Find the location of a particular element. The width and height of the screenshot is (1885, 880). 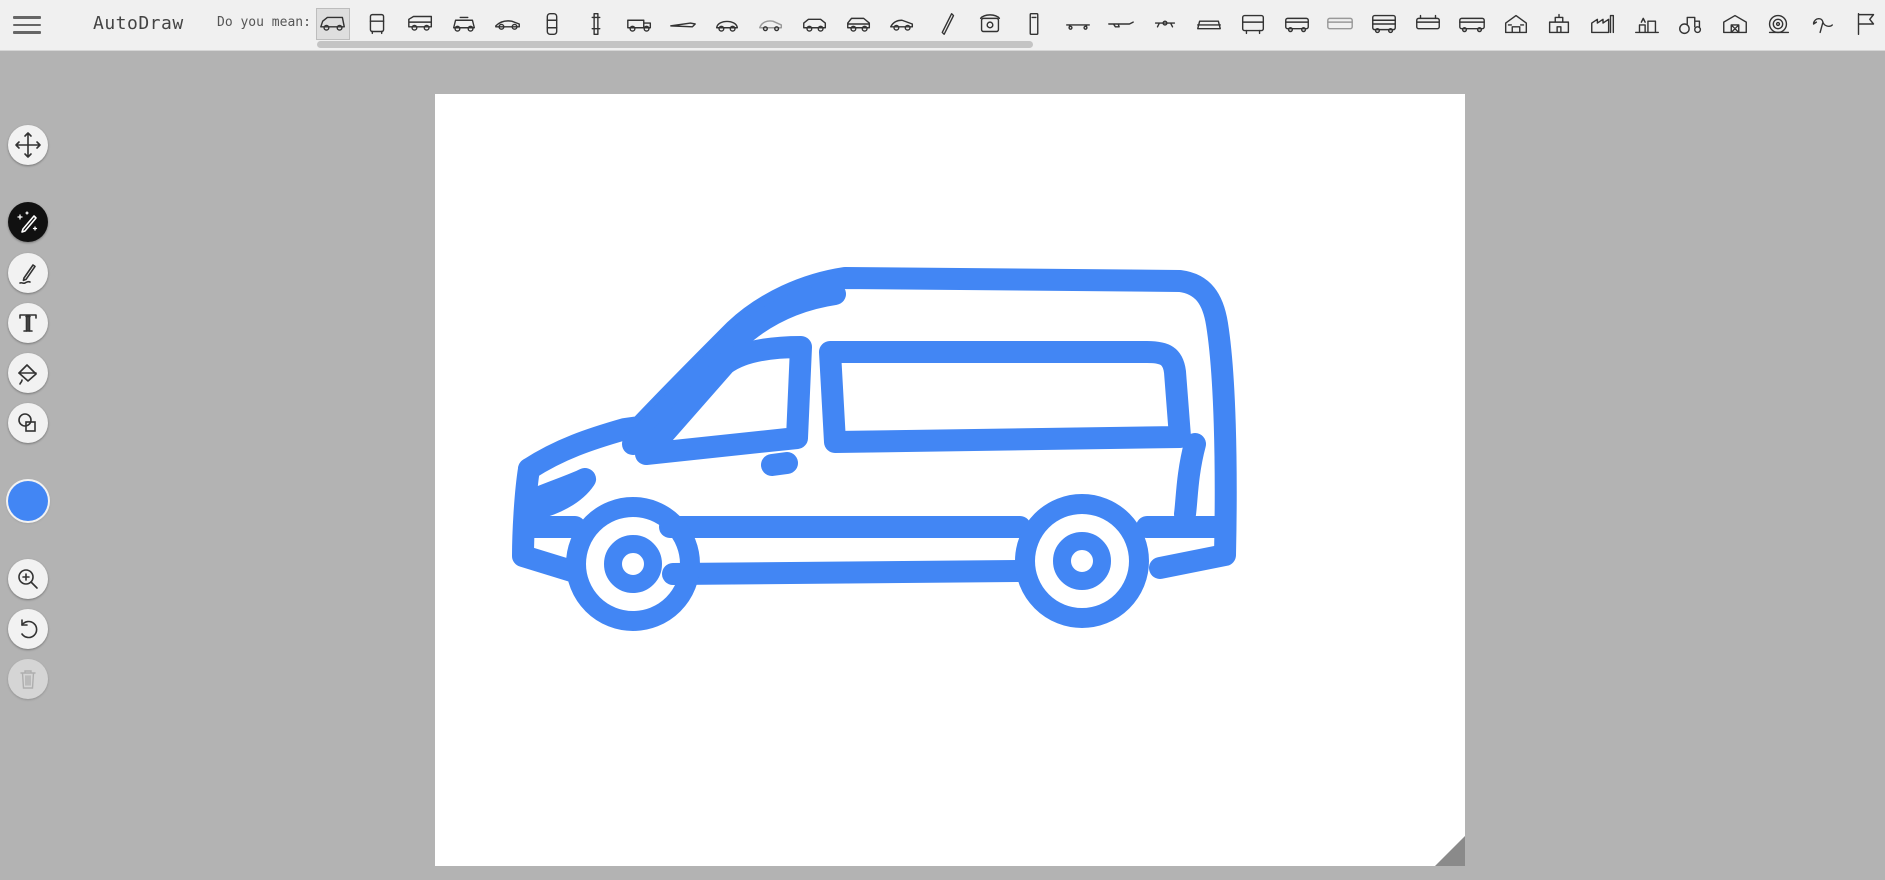

city-bus-icon is located at coordinates (1471, 25).